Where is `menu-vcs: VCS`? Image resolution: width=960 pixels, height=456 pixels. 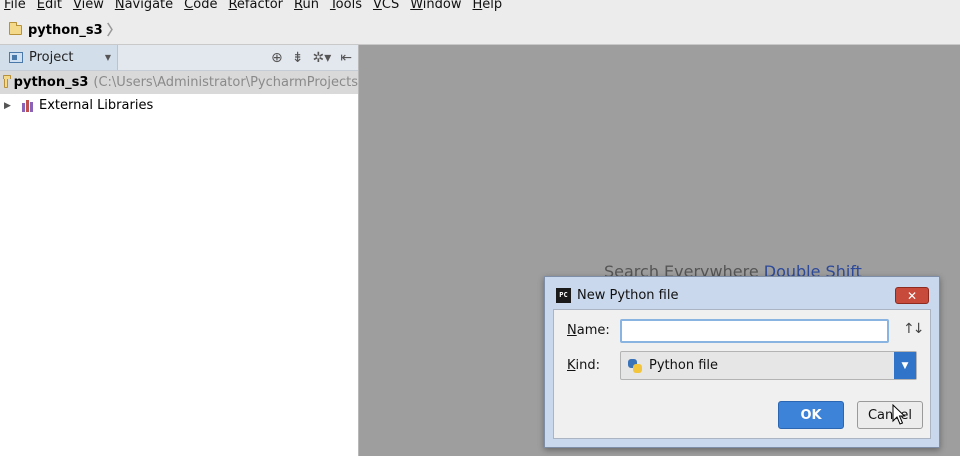 menu-vcs: VCS is located at coordinates (387, 5).